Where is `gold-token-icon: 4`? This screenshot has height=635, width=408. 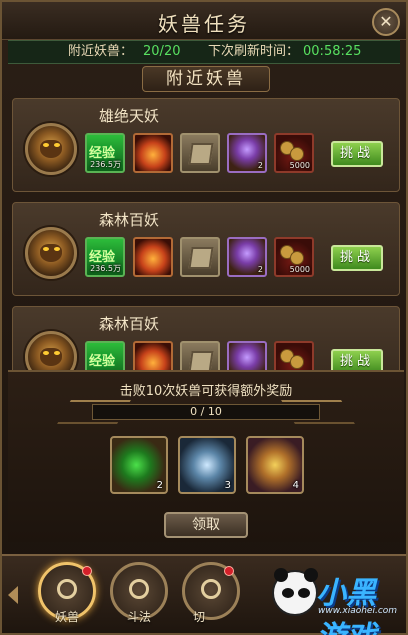
gold-token-icon: 4 is located at coordinates (275, 465).